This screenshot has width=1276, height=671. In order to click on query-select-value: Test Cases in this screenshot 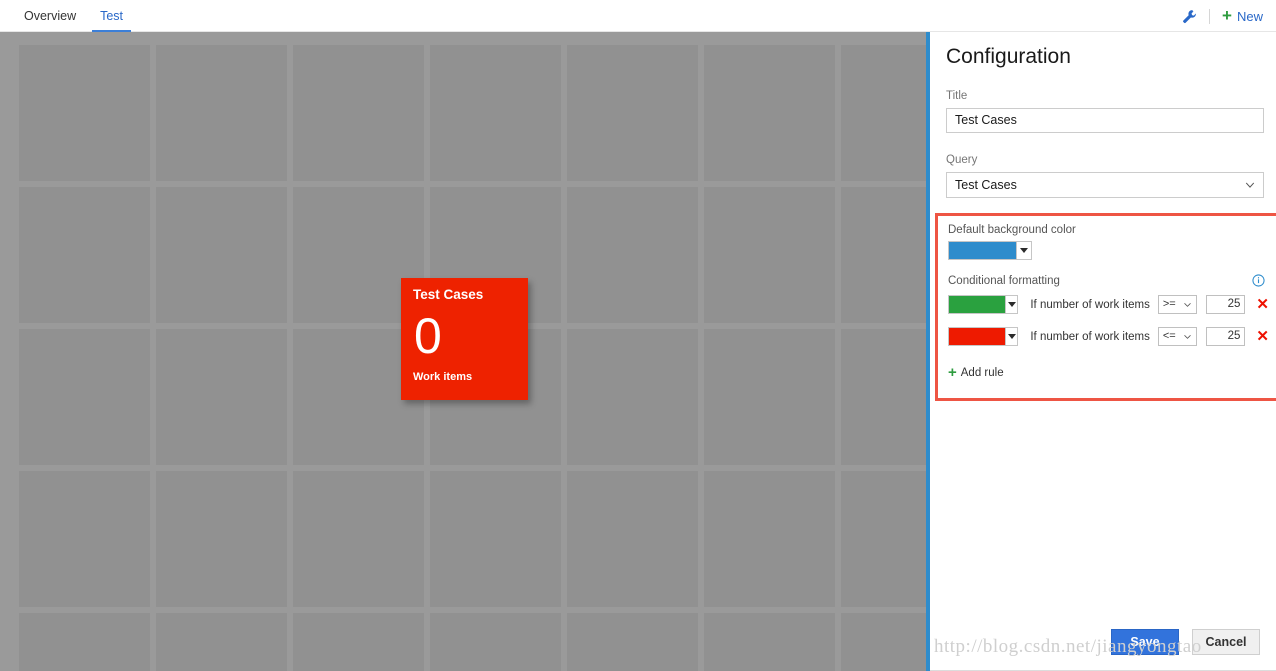, I will do `click(1105, 185)`.